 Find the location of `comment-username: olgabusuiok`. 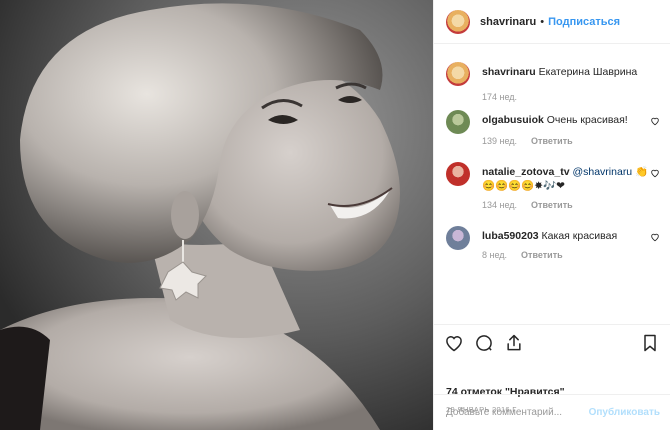

comment-username: olgabusuiok is located at coordinates (513, 120).